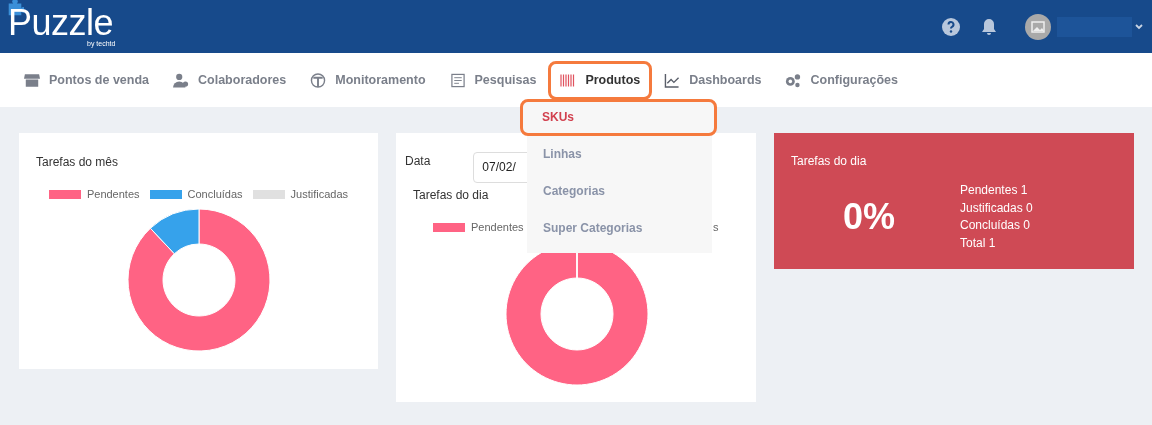 This screenshot has height=425, width=1152. What do you see at coordinates (319, 194) in the screenshot?
I see `legend-label: Justificadas` at bounding box center [319, 194].